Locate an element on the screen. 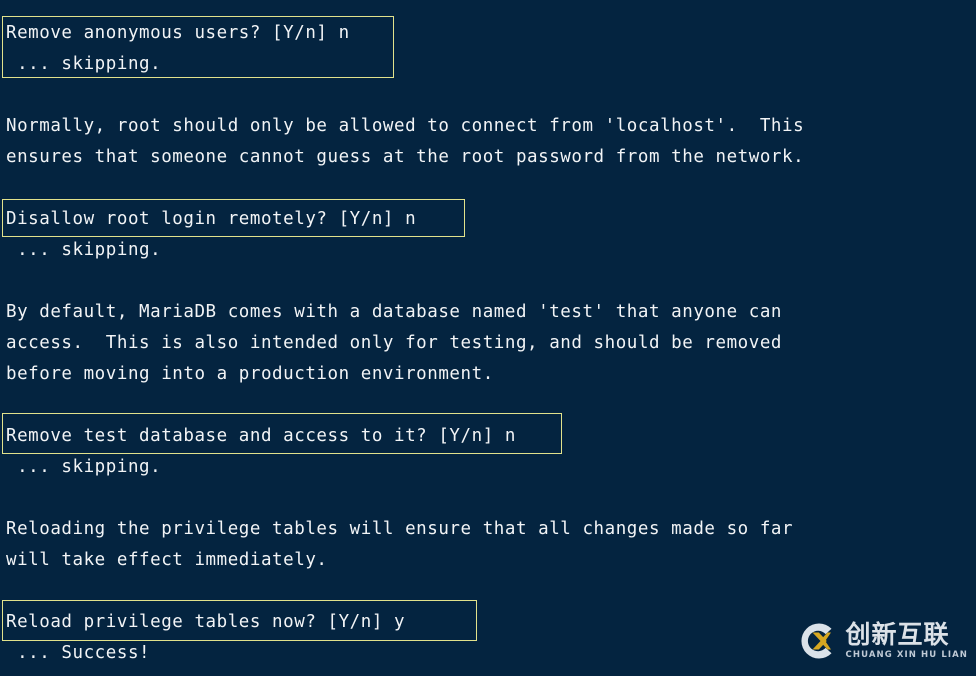 This screenshot has width=976, height=676. watermark-text: 创新互联 CHUANG XIN HU LIAN is located at coordinates (907, 641).